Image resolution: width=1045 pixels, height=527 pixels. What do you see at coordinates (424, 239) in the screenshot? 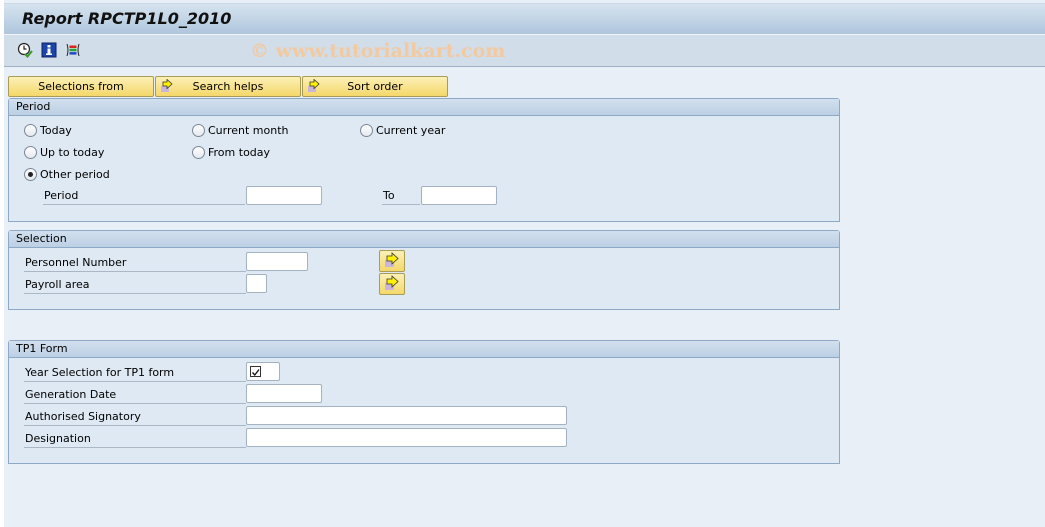
I see `selection-group-title: Selection` at bounding box center [424, 239].